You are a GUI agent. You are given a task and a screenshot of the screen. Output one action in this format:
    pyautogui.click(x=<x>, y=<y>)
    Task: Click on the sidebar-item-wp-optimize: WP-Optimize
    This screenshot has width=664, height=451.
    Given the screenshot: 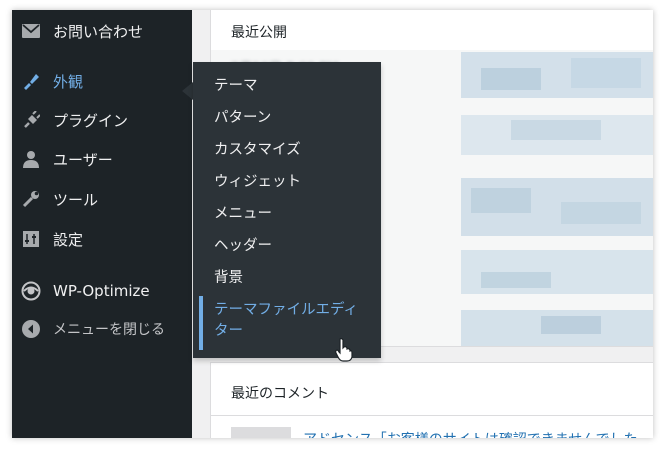 What is the action you would take?
    pyautogui.click(x=102, y=291)
    